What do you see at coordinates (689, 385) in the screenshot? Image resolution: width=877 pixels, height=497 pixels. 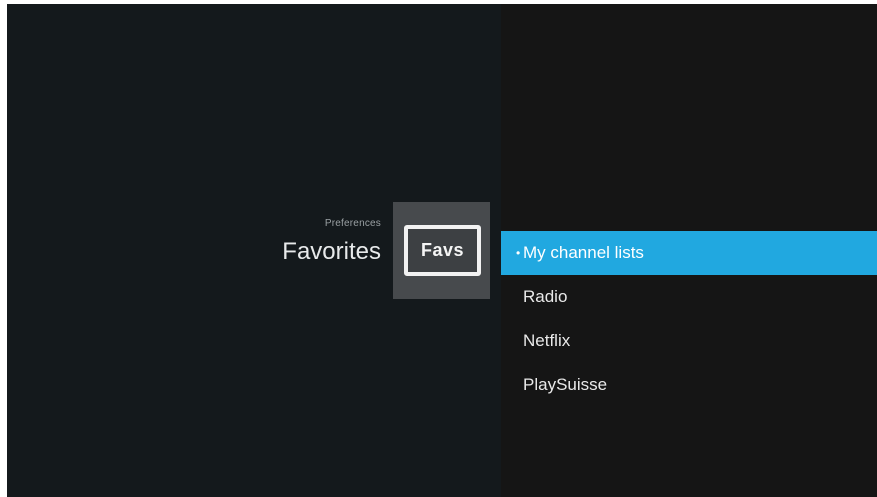 I see `list-item-playsuisse: PlaySuisse` at bounding box center [689, 385].